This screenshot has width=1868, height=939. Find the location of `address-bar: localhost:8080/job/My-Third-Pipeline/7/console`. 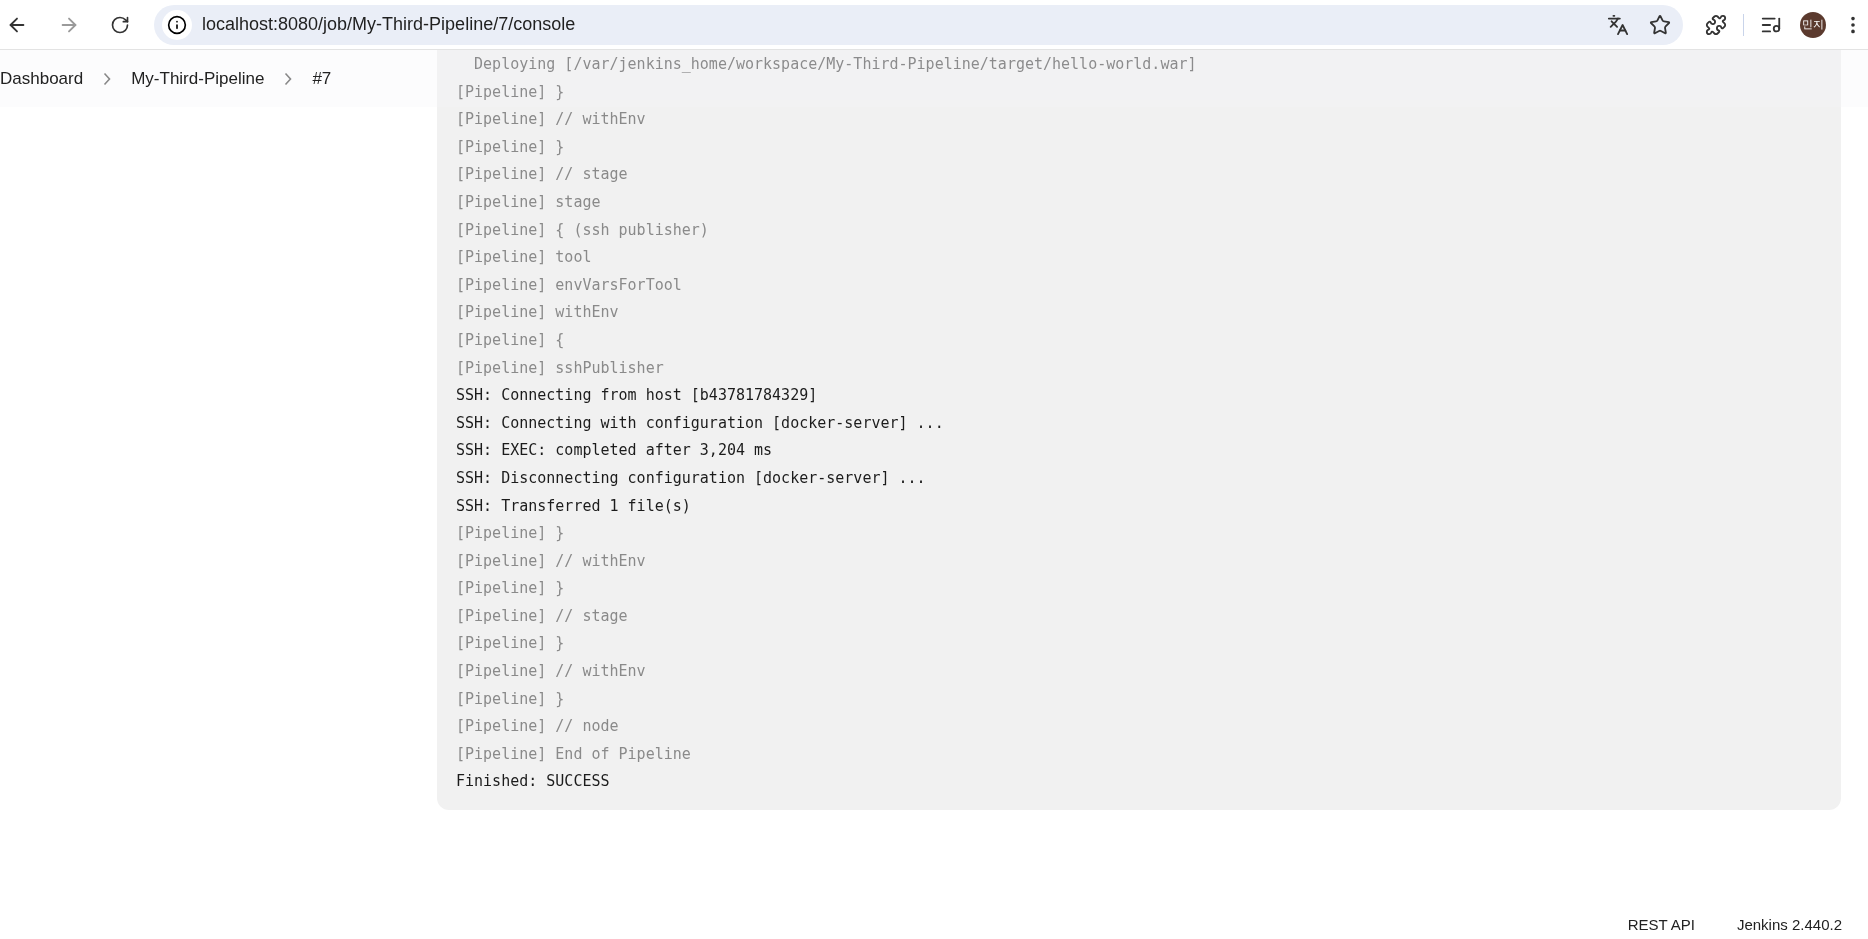

address-bar: localhost:8080/job/My-Third-Pipeline/7/console is located at coordinates (919, 24).